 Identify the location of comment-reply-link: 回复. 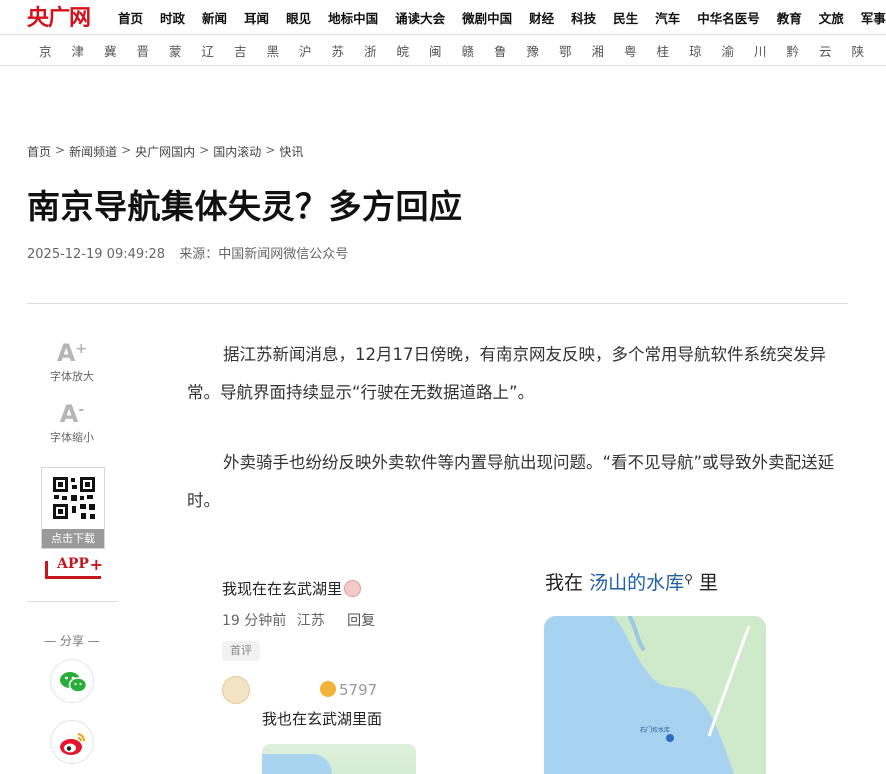
(361, 621).